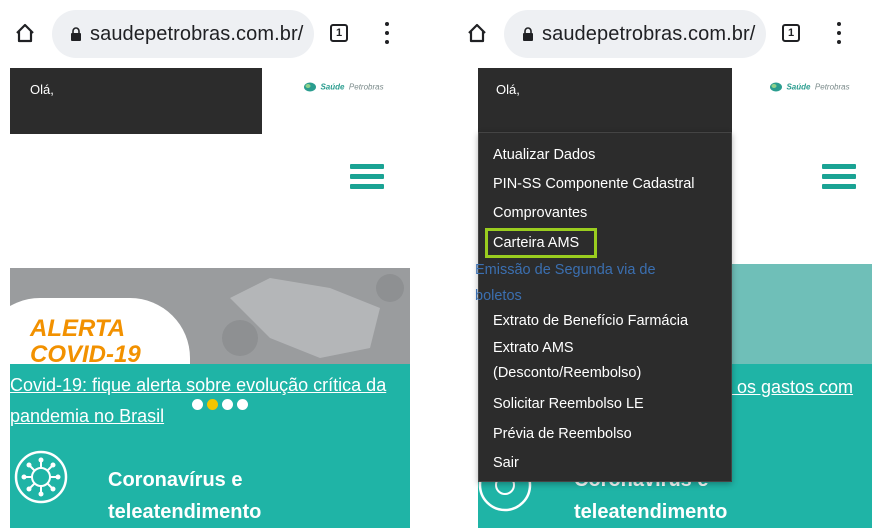 The image size is (872, 528). Describe the element at coordinates (544, 155) in the screenshot. I see `menu-item-atualizar-dados: Atualizar Dados` at that location.